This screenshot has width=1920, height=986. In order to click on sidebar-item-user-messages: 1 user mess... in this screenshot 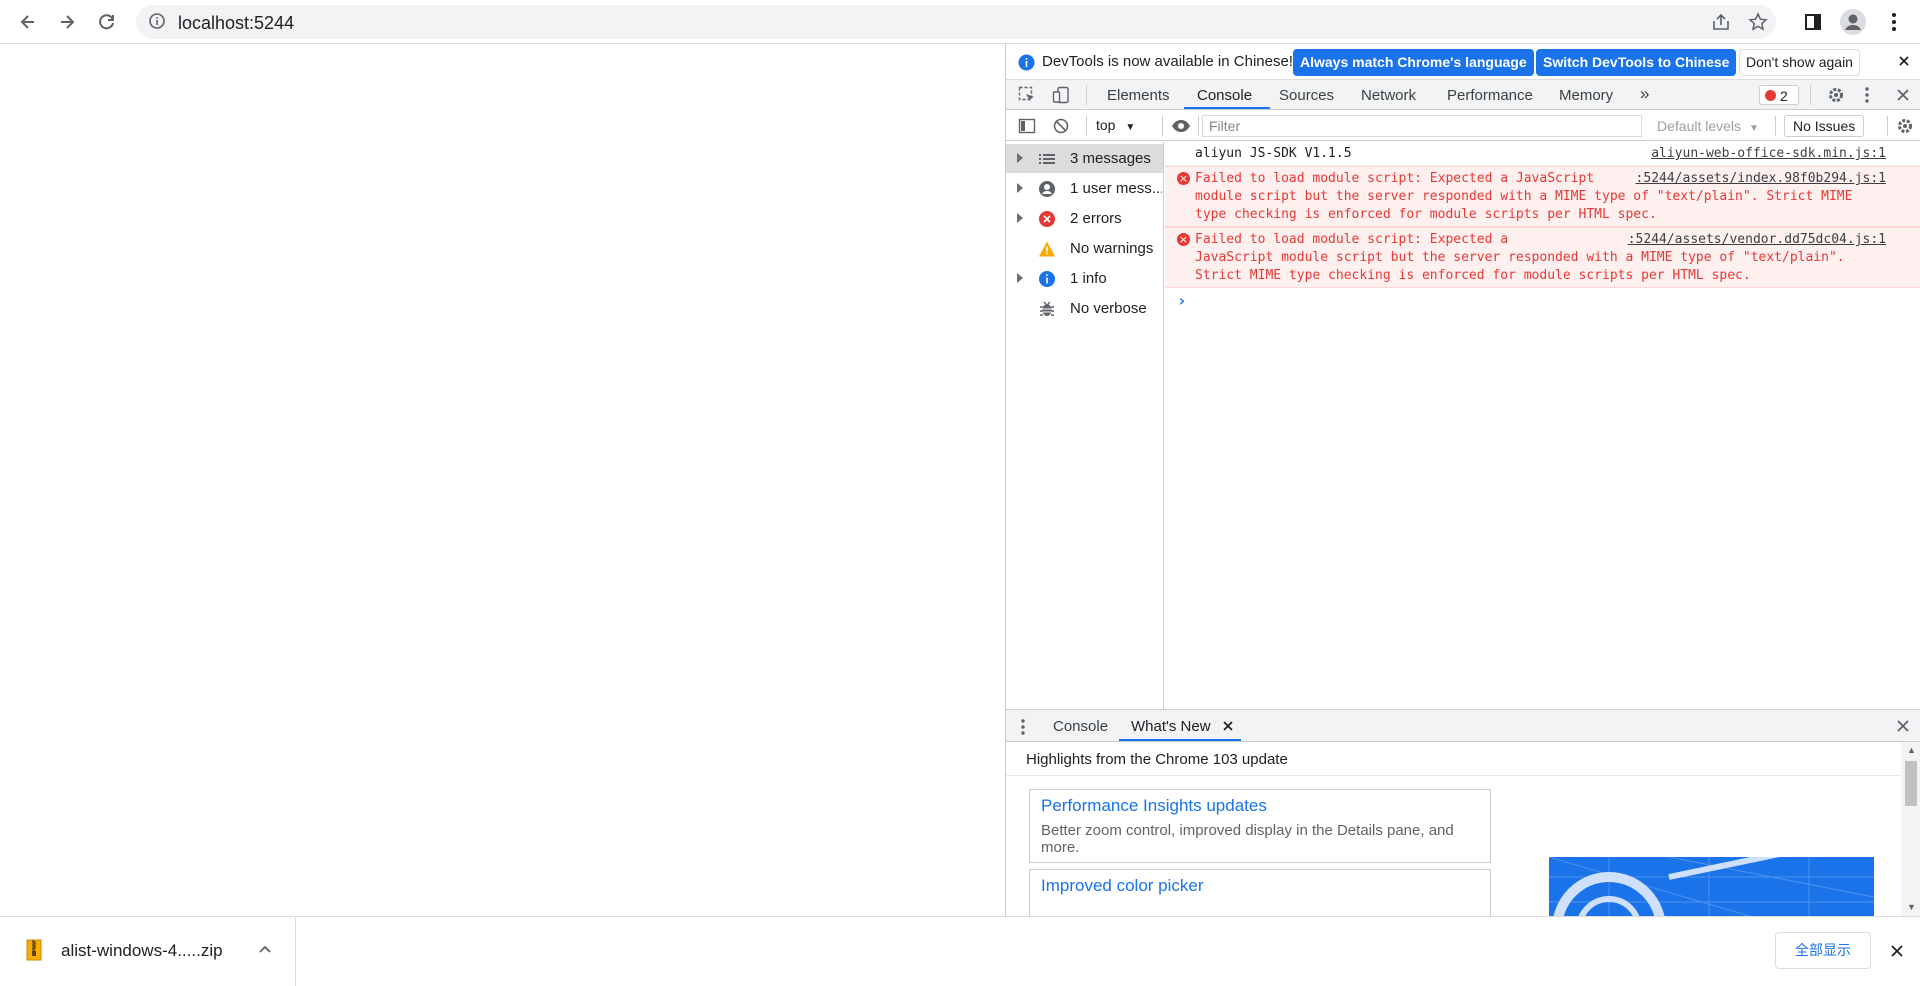, I will do `click(1084, 188)`.